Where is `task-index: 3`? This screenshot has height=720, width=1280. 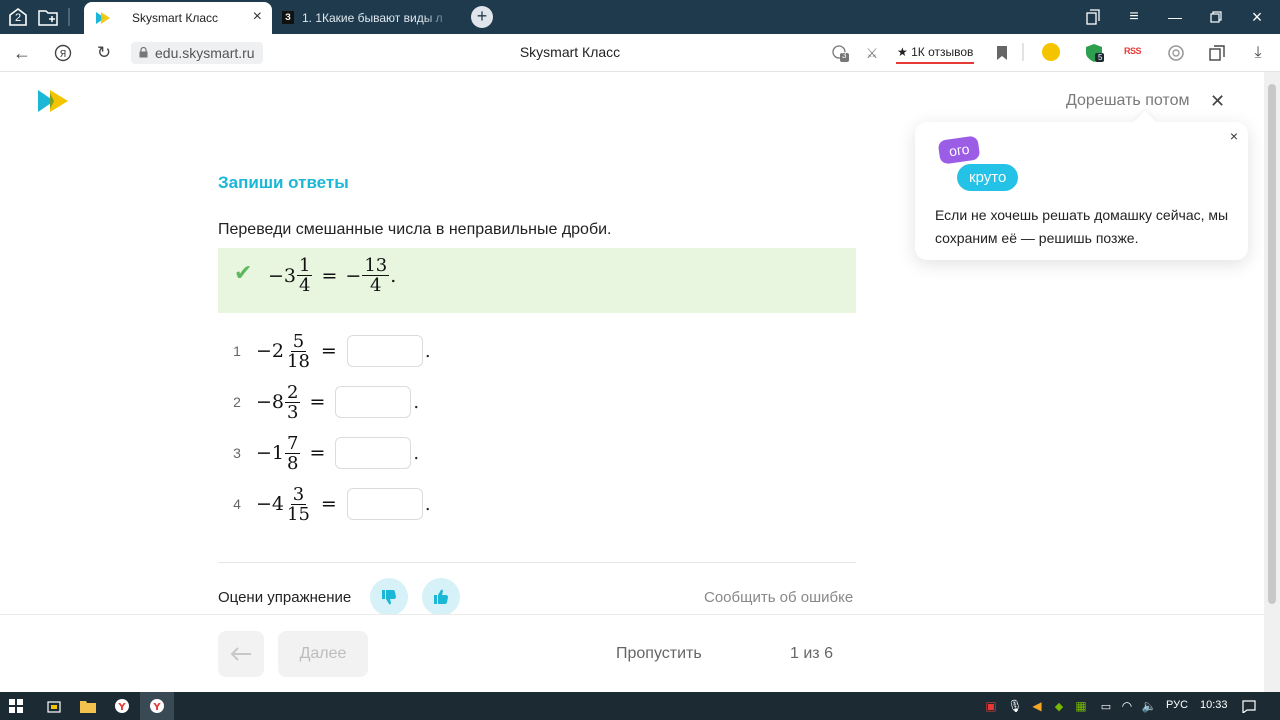
task-index: 3 is located at coordinates (237, 453).